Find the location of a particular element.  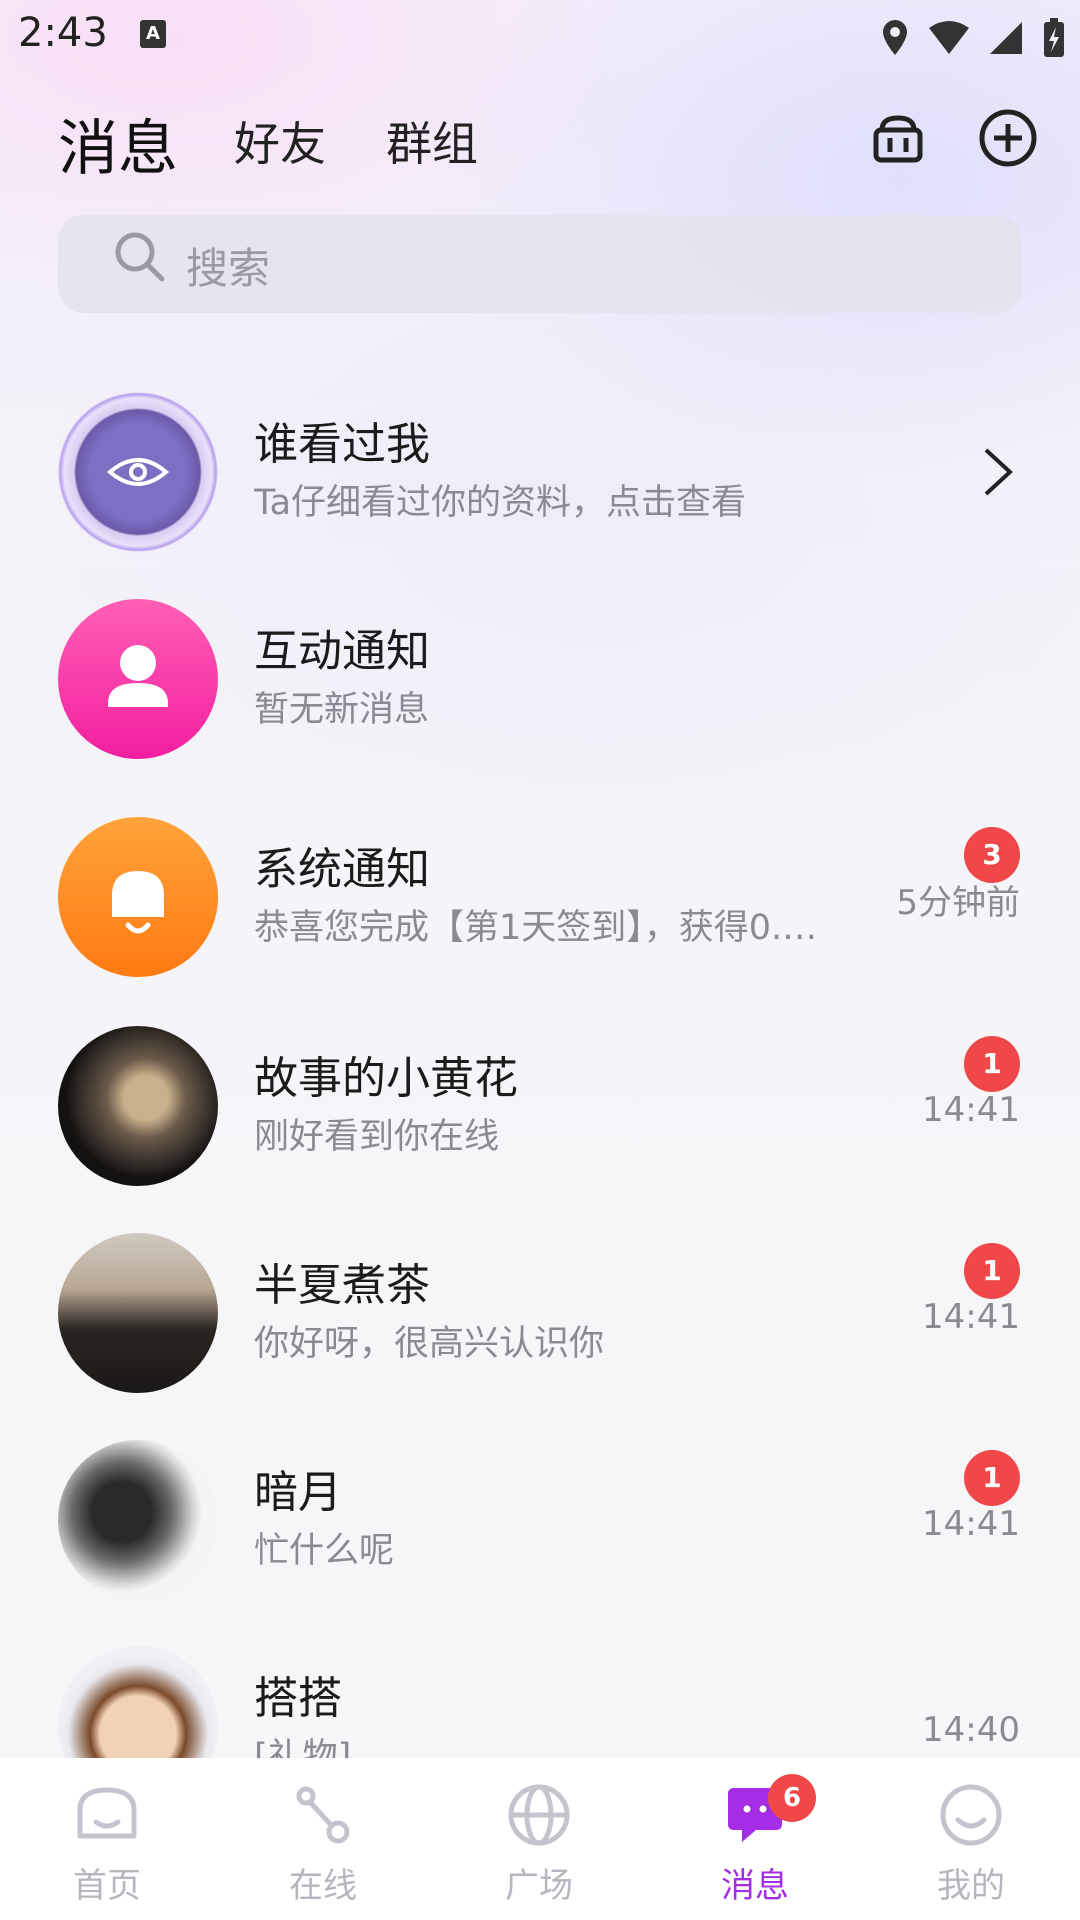

status-icons is located at coordinates (973, 38).